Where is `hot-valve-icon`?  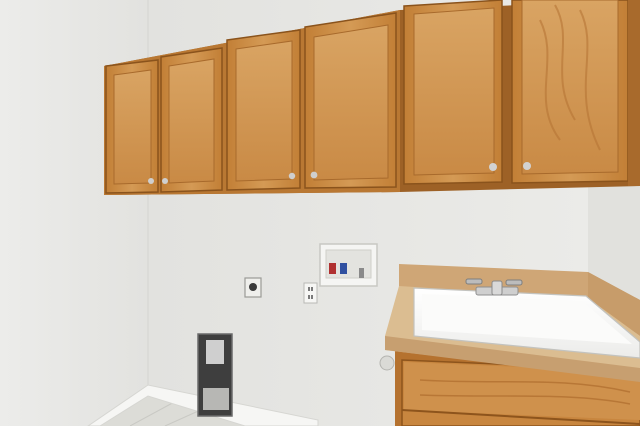
hot-valve-icon is located at coordinates (332, 268).